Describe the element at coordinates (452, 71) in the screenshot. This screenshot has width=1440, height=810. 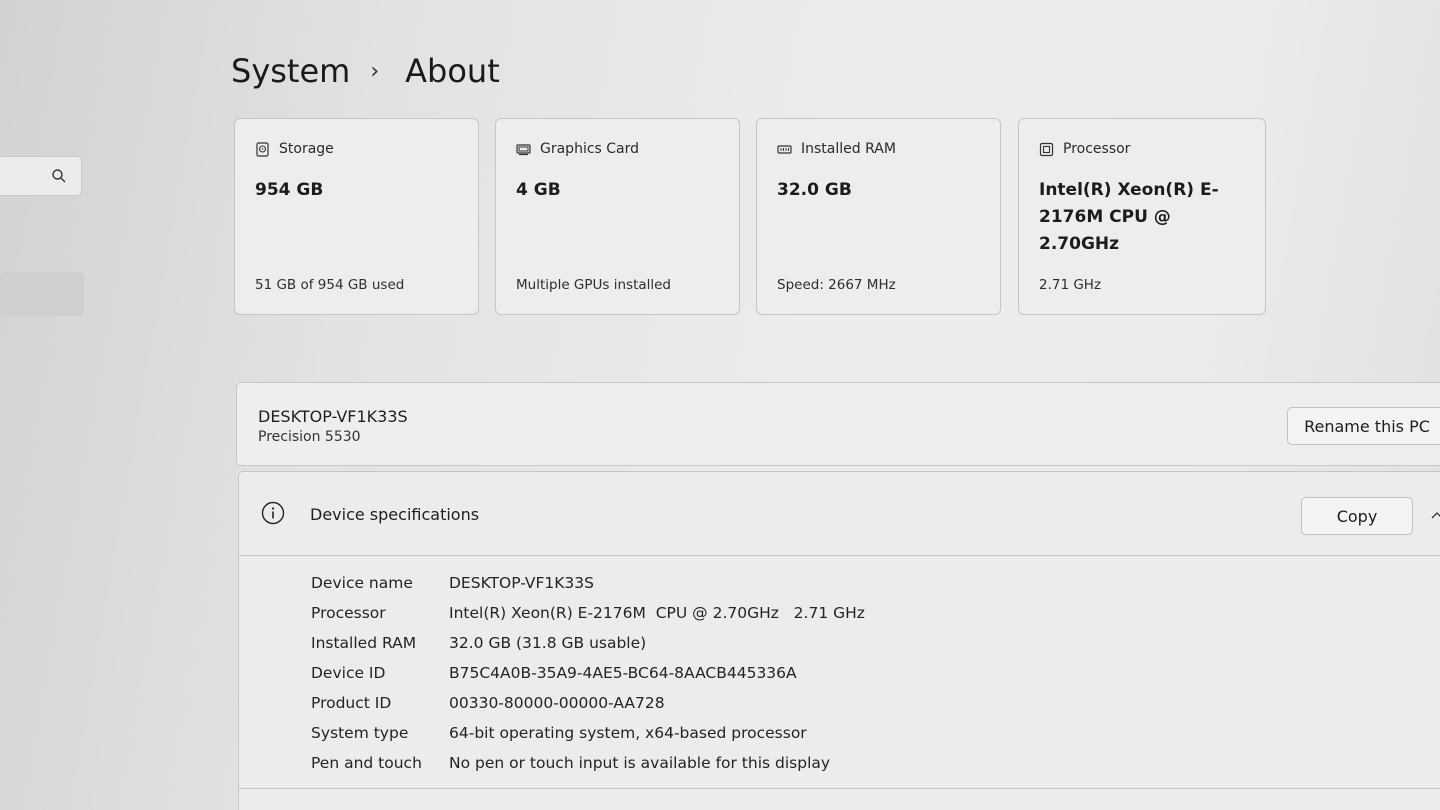
I see `page-title: About` at that location.